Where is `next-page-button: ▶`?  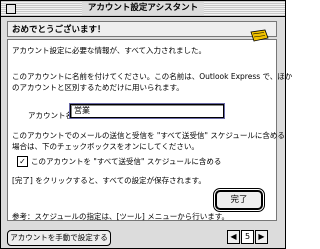 next-page-button: ▶ is located at coordinates (261, 237).